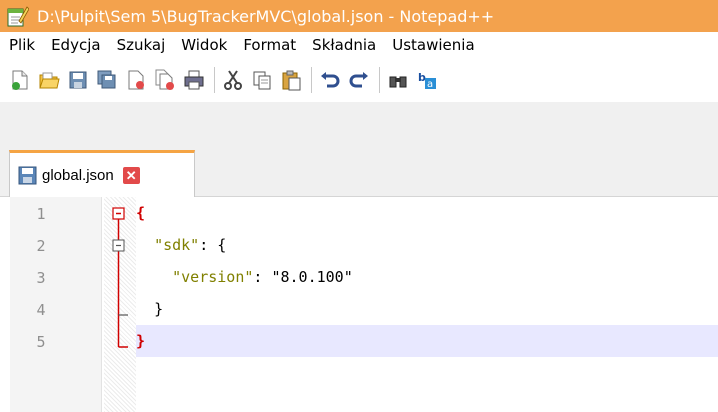  What do you see at coordinates (427, 341) in the screenshot?
I see `code-line-5-current: }` at bounding box center [427, 341].